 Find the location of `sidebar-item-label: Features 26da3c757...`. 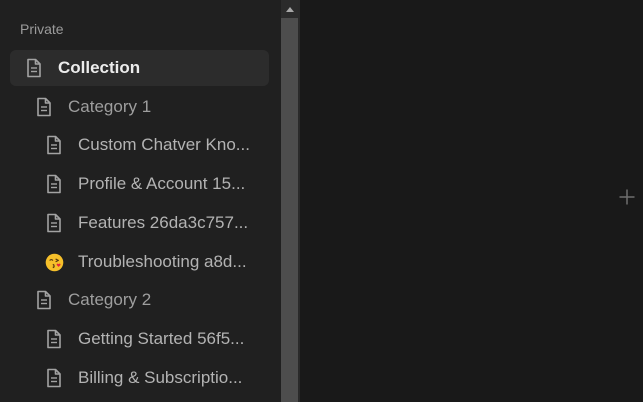

sidebar-item-label: Features 26da3c757... is located at coordinates (163, 222).